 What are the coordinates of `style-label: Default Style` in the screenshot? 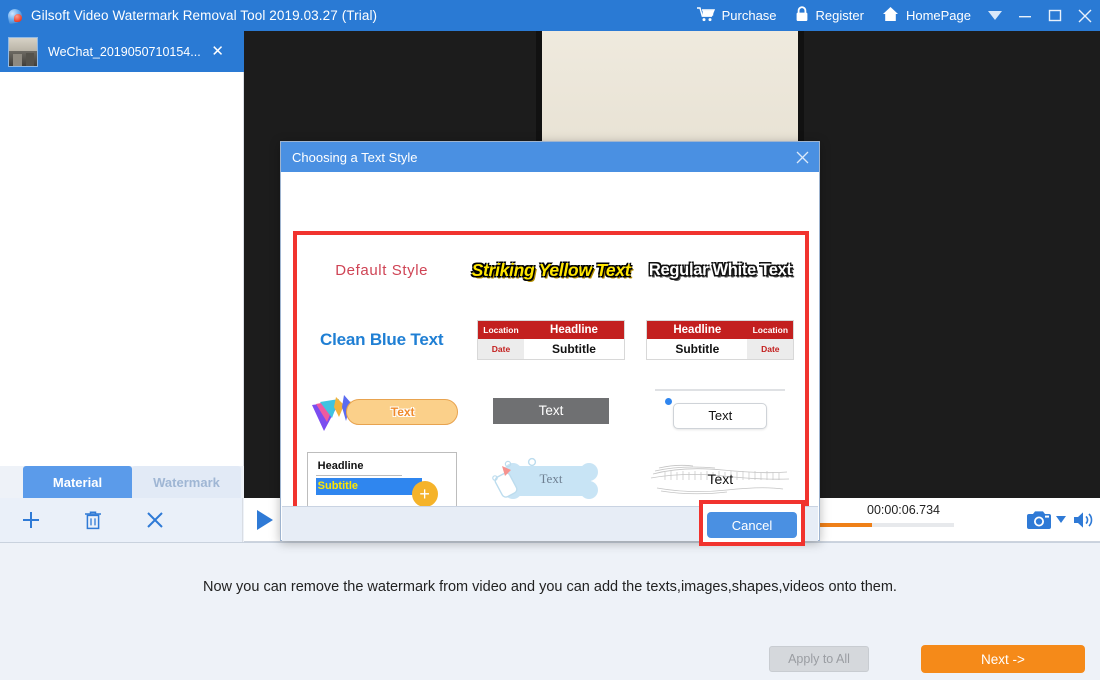 It's located at (382, 270).